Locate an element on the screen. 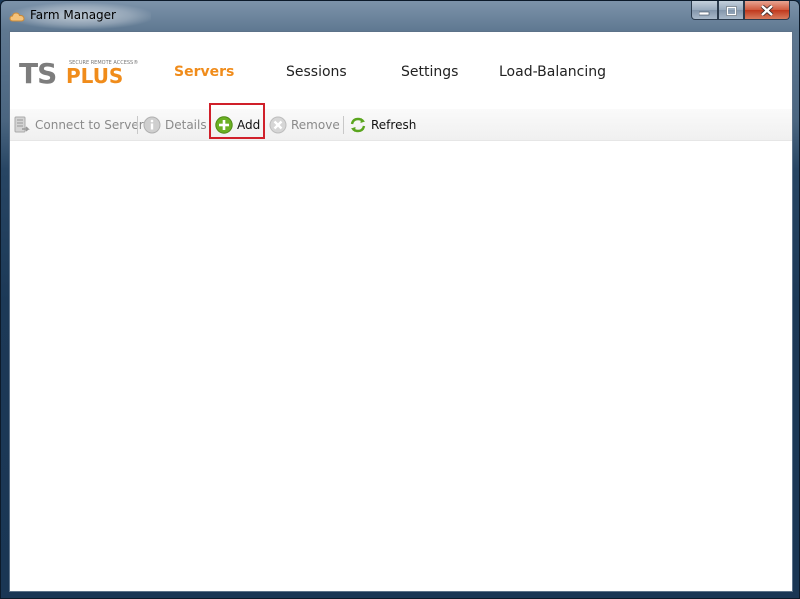 The width and height of the screenshot is (800, 599). server-connect-icon is located at coordinates (22, 125).